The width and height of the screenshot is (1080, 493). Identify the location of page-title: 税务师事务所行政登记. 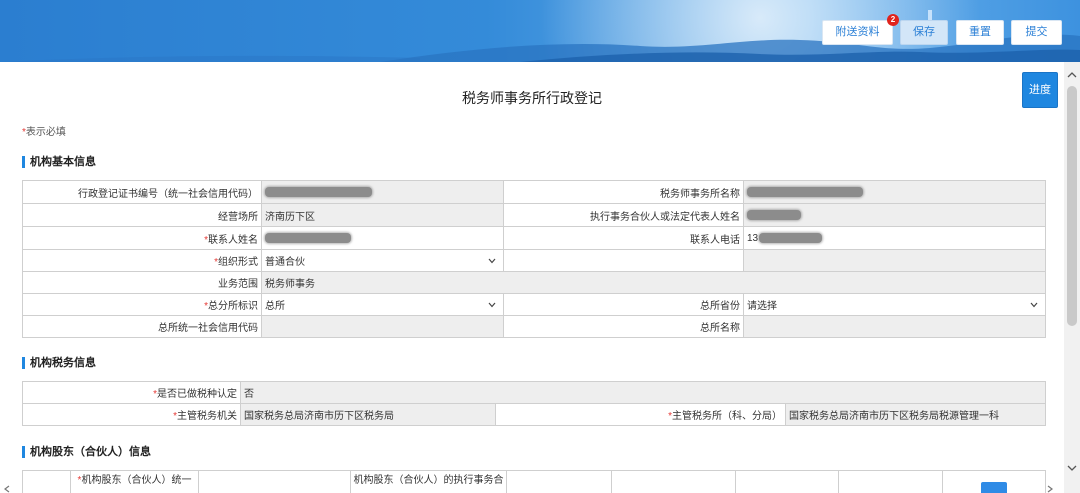
(532, 98).